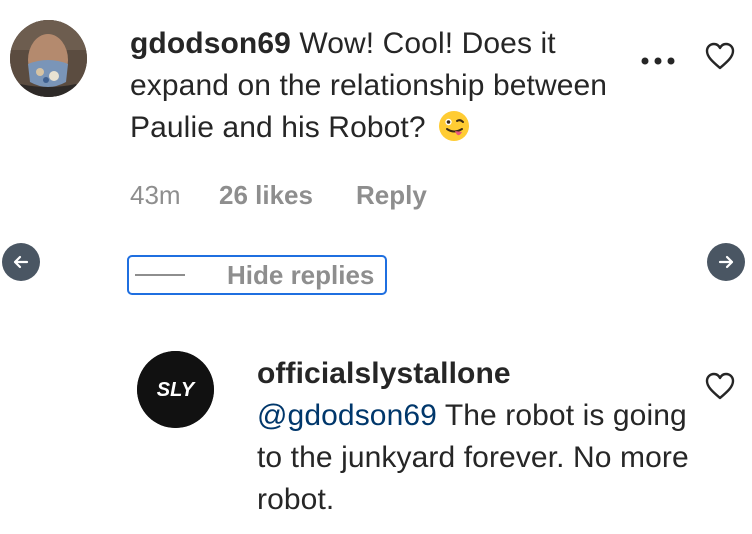 The width and height of the screenshot is (752, 534). I want to click on previous-button, so click(21, 262).